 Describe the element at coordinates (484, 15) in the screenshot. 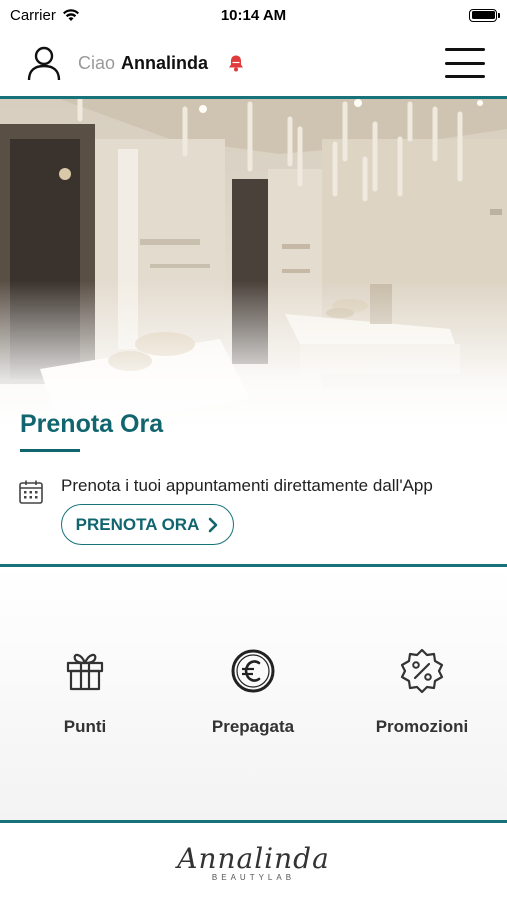

I see `battery-icon` at that location.